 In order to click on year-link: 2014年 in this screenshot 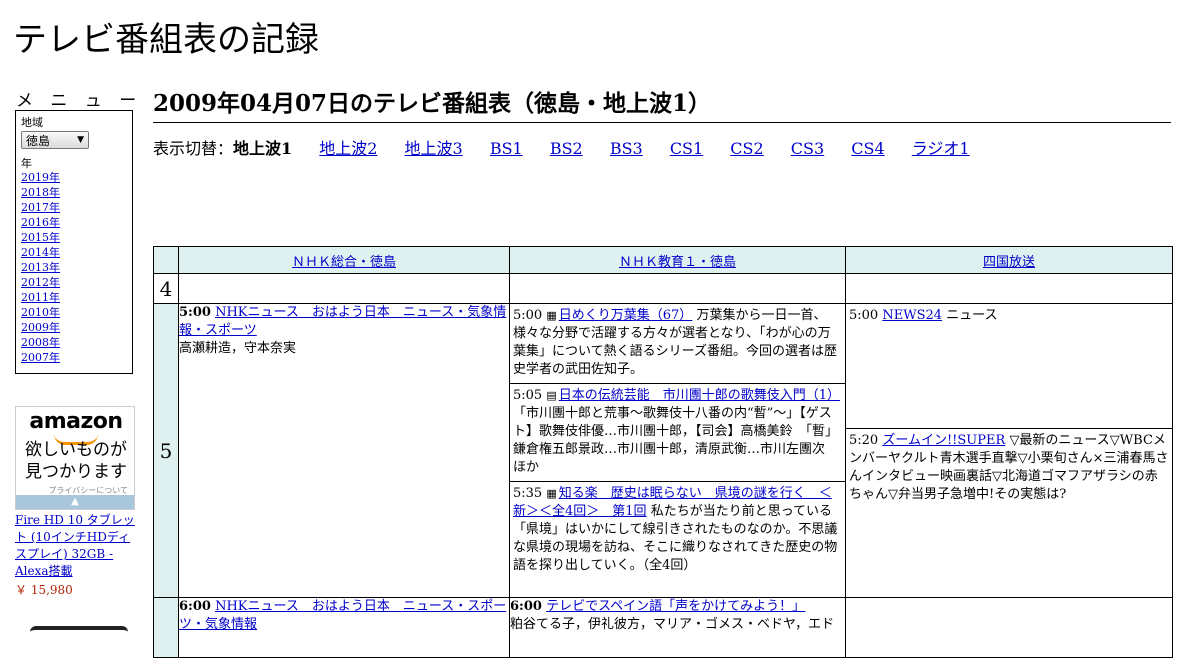, I will do `click(40, 252)`.